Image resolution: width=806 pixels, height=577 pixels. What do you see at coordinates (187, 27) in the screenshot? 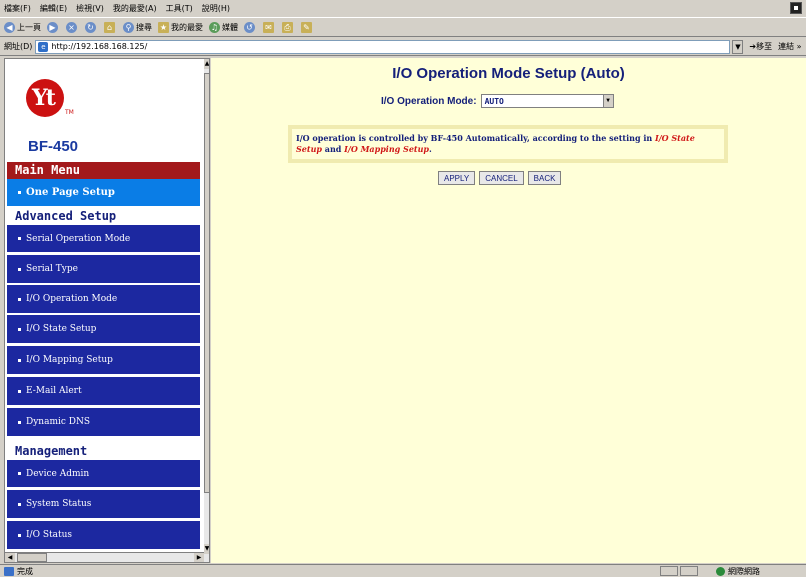
I see `favorites-label: 我的最愛` at bounding box center [187, 27].